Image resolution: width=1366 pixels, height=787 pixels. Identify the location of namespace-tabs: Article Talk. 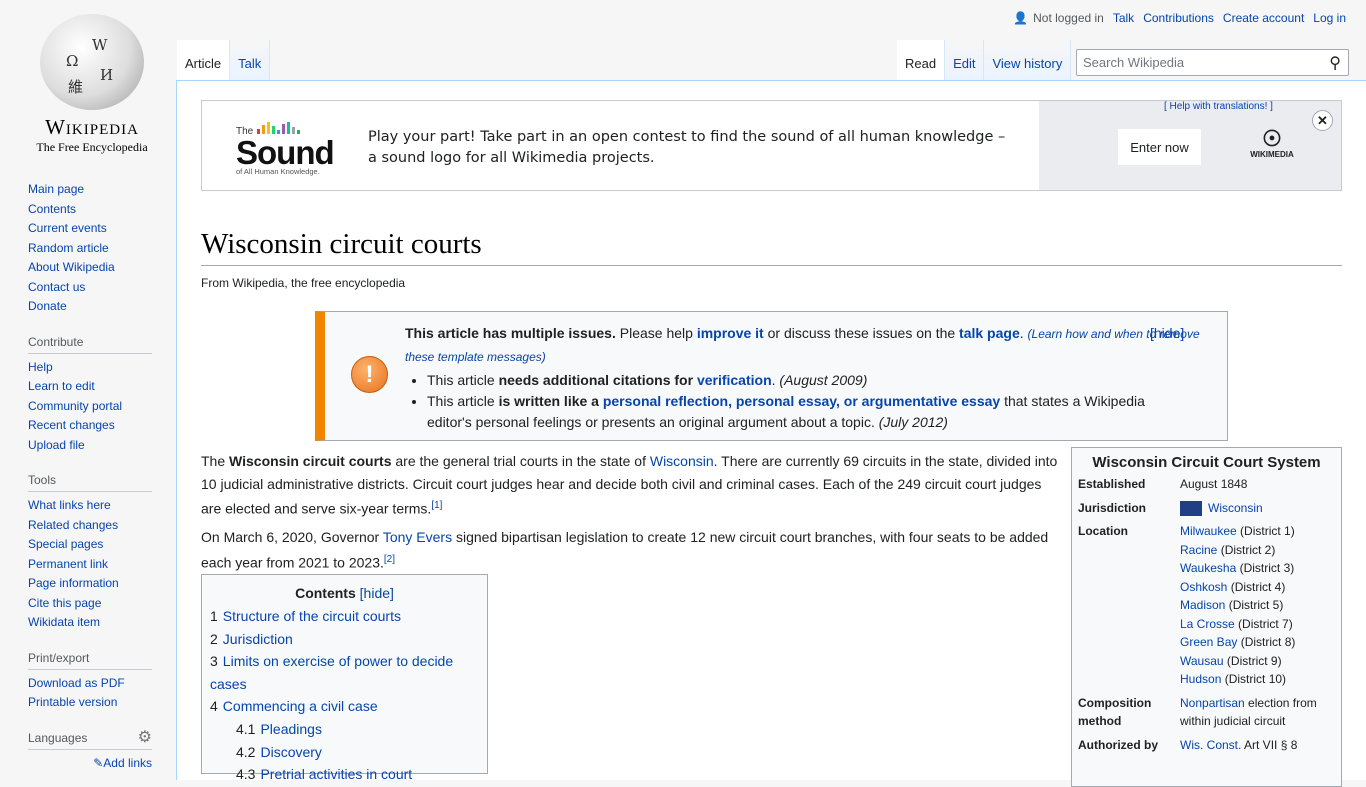
(224, 60).